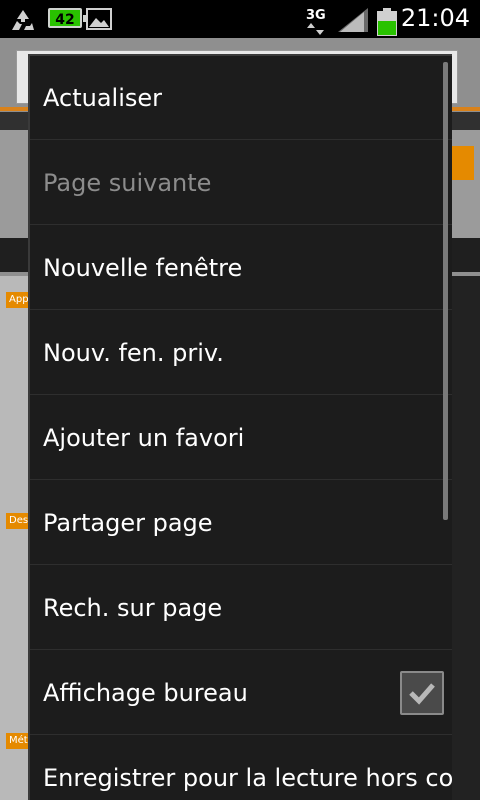 The width and height of the screenshot is (480, 800). What do you see at coordinates (315, 29) in the screenshot?
I see `data-arrows-icon` at bounding box center [315, 29].